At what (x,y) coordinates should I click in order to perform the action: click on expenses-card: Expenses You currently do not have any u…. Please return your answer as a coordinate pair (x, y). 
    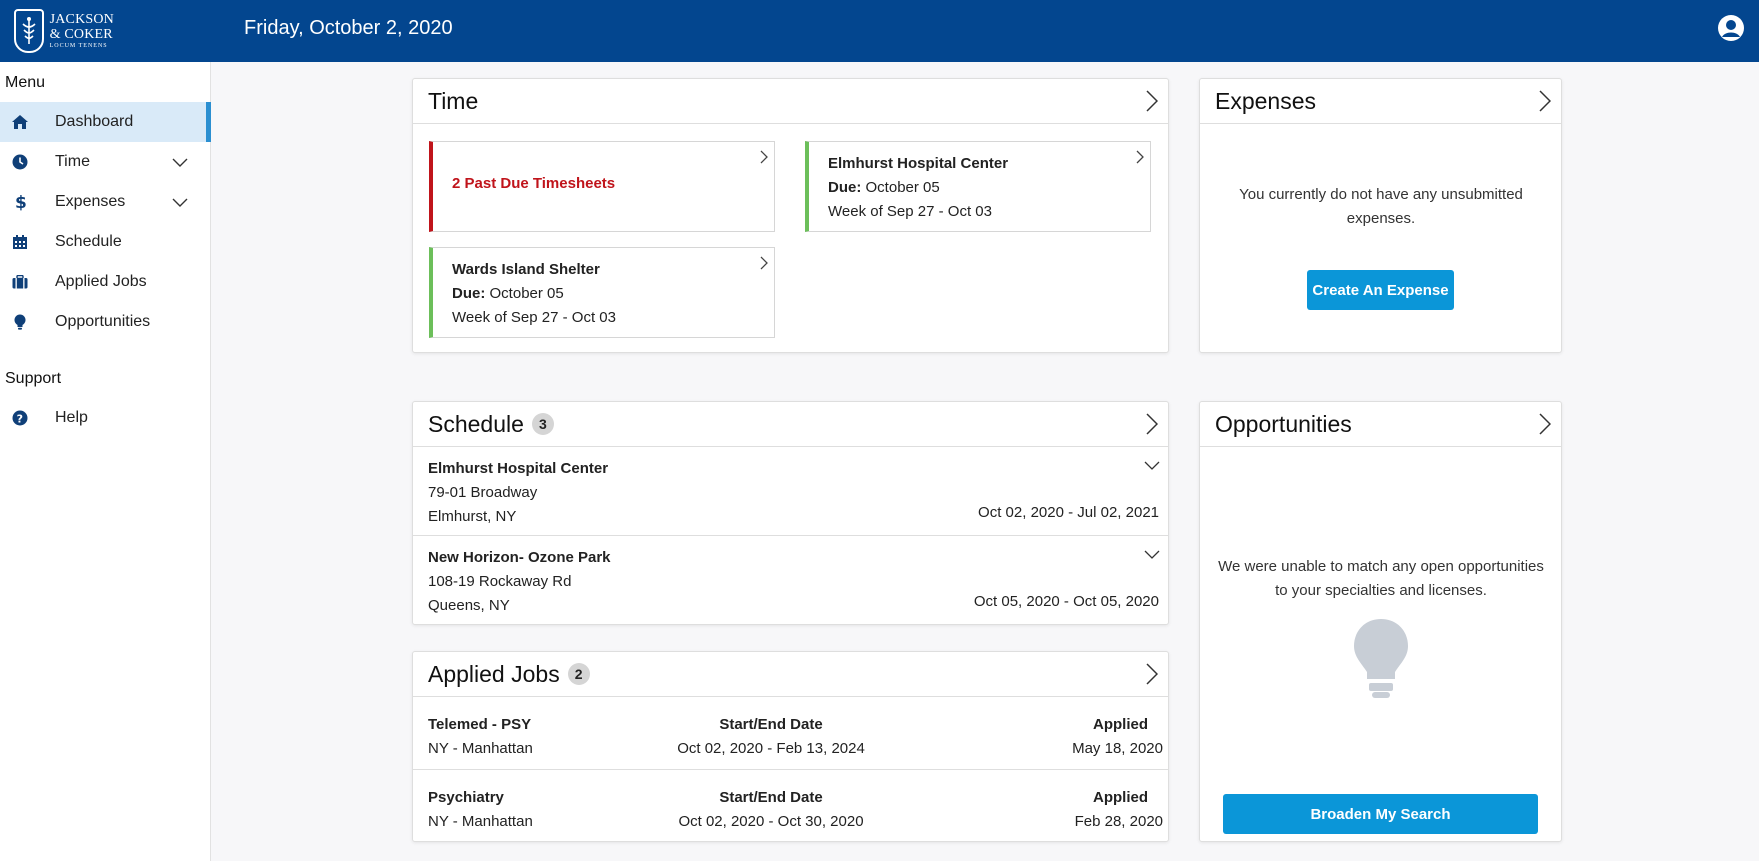
    Looking at the image, I should click on (1380, 215).